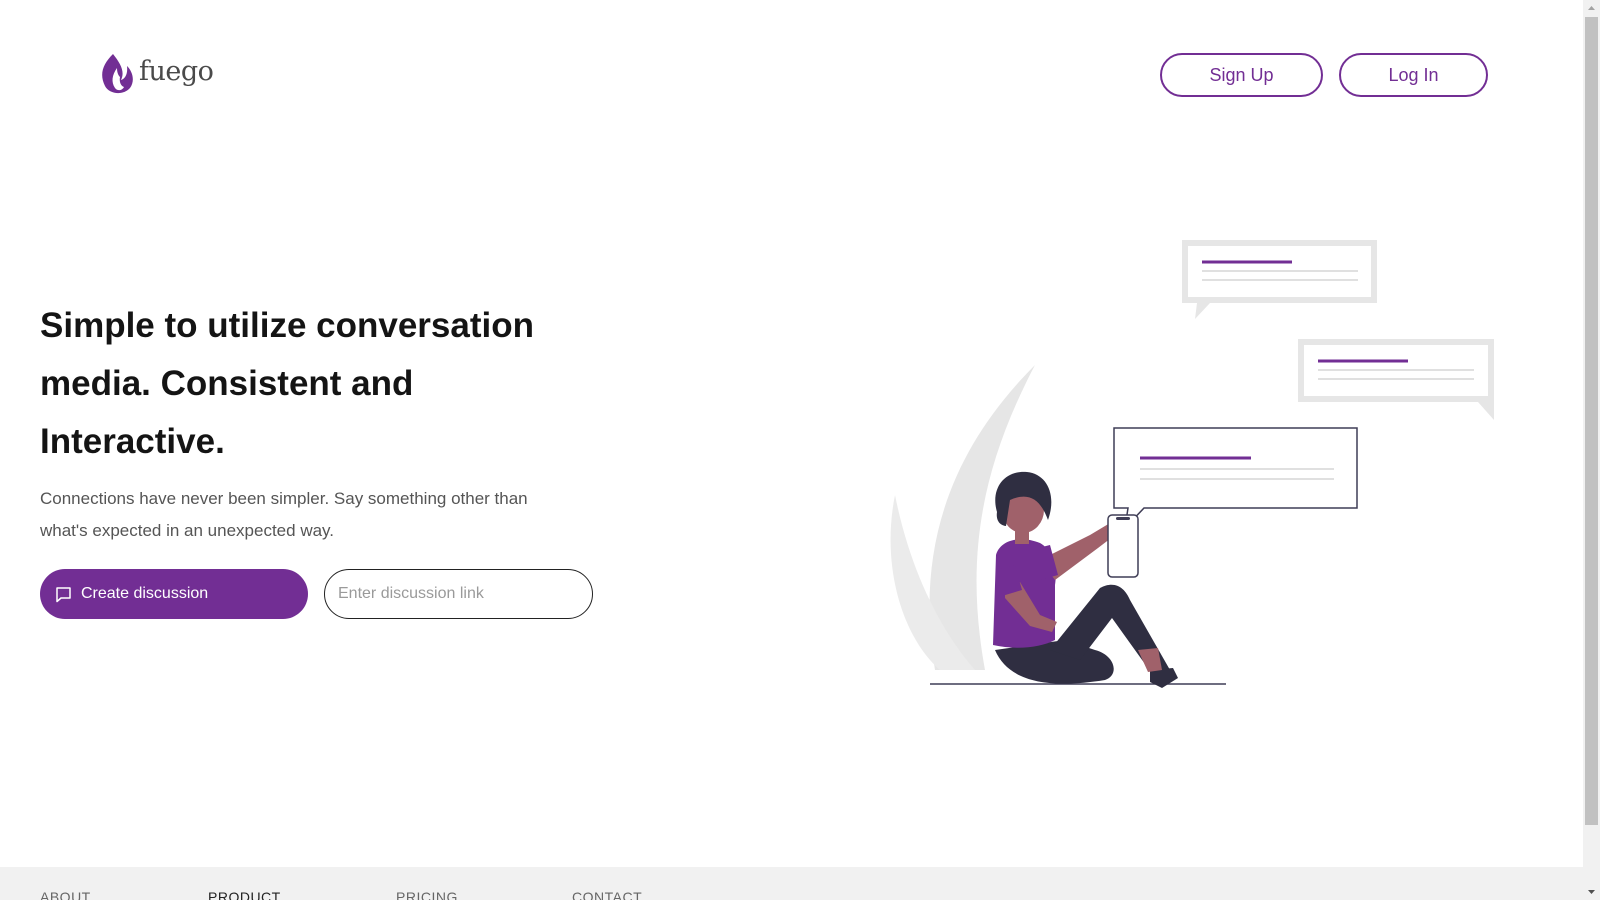  Describe the element at coordinates (1235, 479) in the screenshot. I see `speech-bubble-bottom` at that location.